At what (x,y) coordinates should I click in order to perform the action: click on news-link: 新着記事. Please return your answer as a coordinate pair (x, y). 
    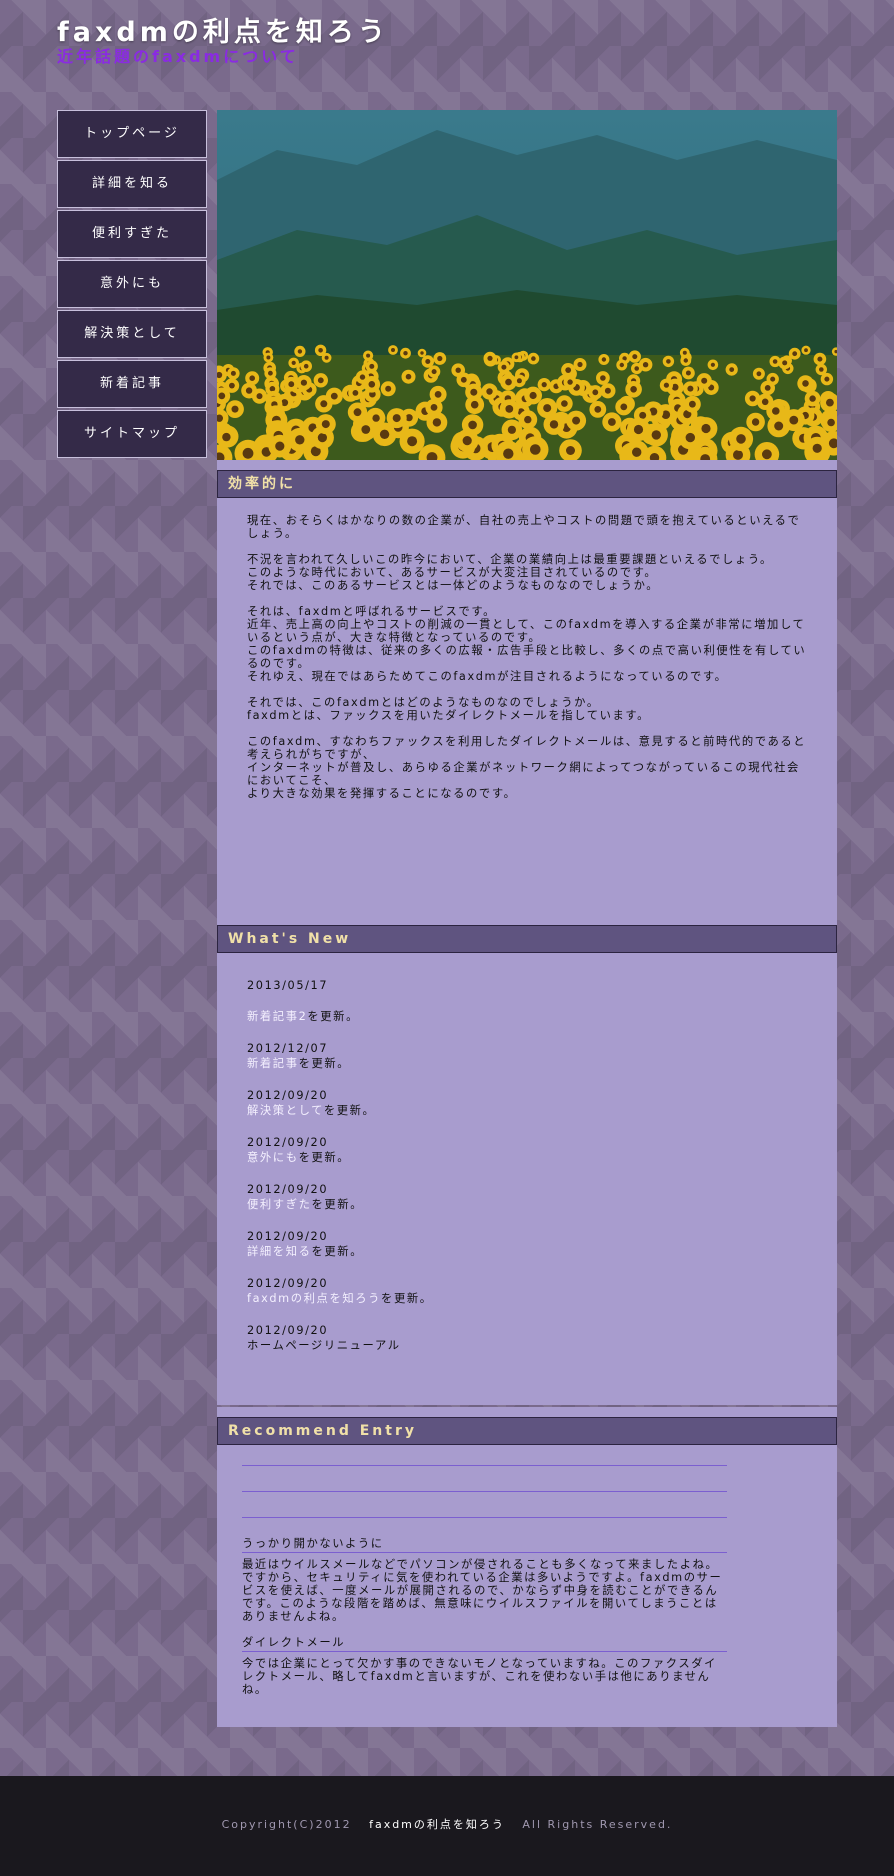
    Looking at the image, I should click on (273, 1063).